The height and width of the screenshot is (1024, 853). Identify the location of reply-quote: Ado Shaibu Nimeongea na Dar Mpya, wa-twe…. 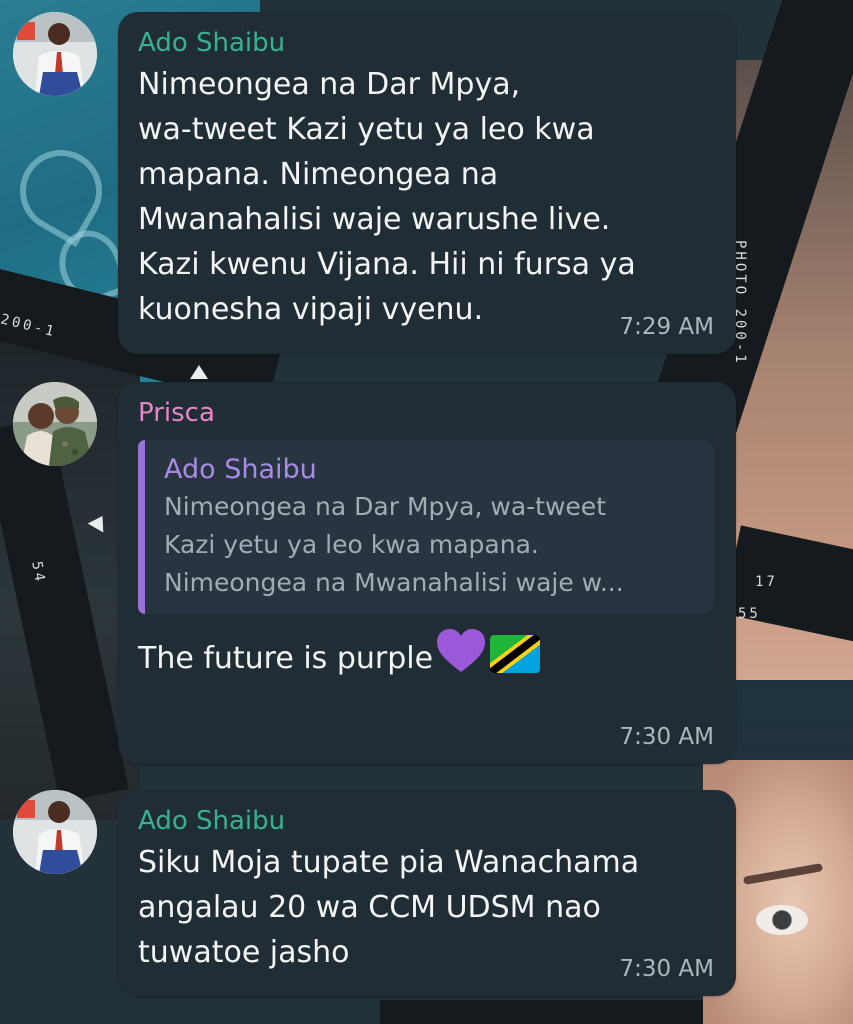
(426, 527).